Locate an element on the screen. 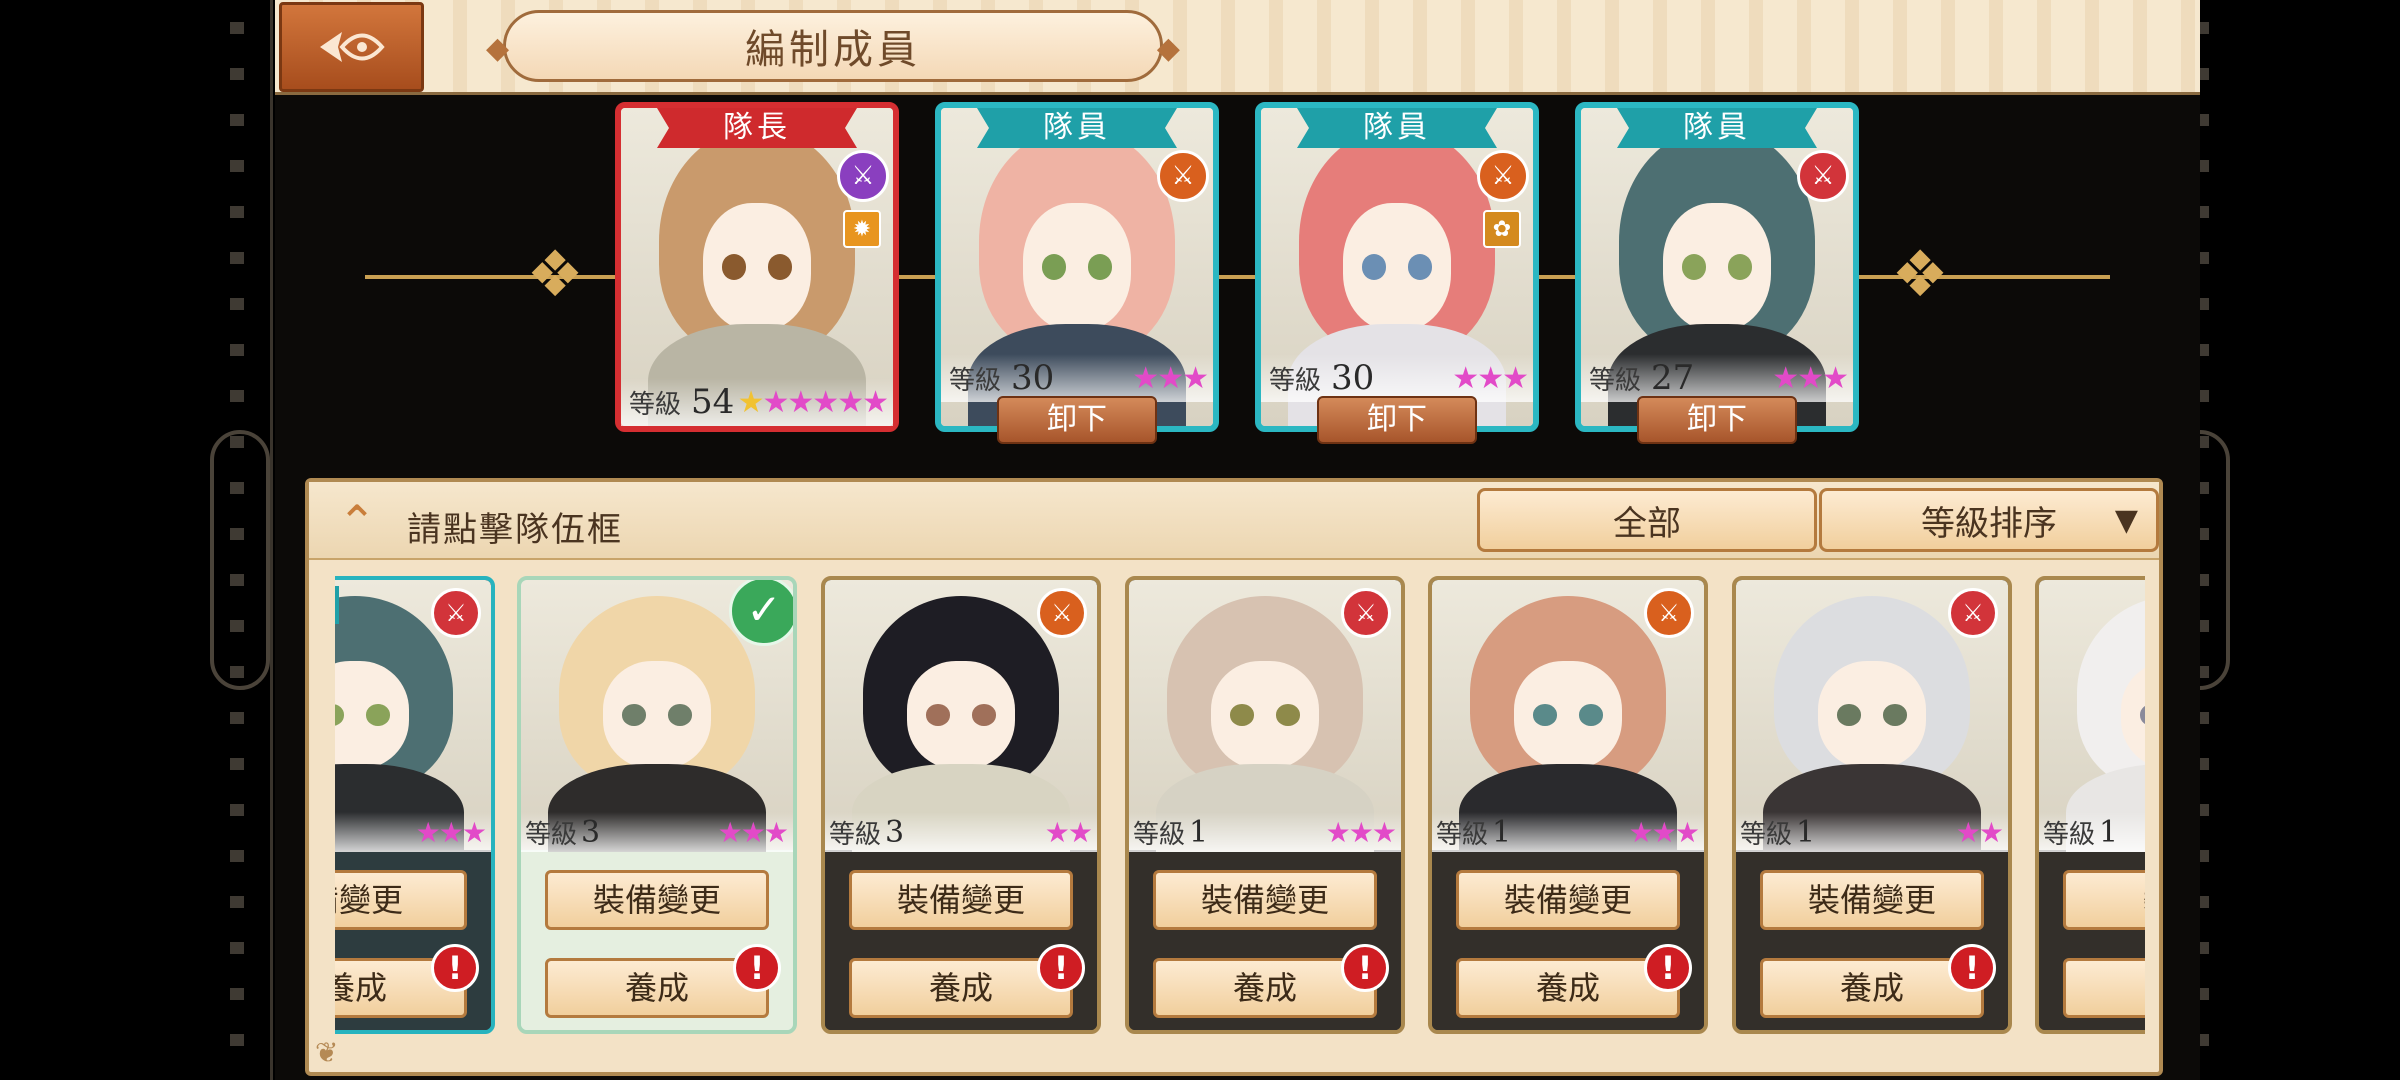 Image resolution: width=2400 pixels, height=1080 pixels. roster-character-card: 隊員⚔★★★備變更養成! is located at coordinates (415, 805).